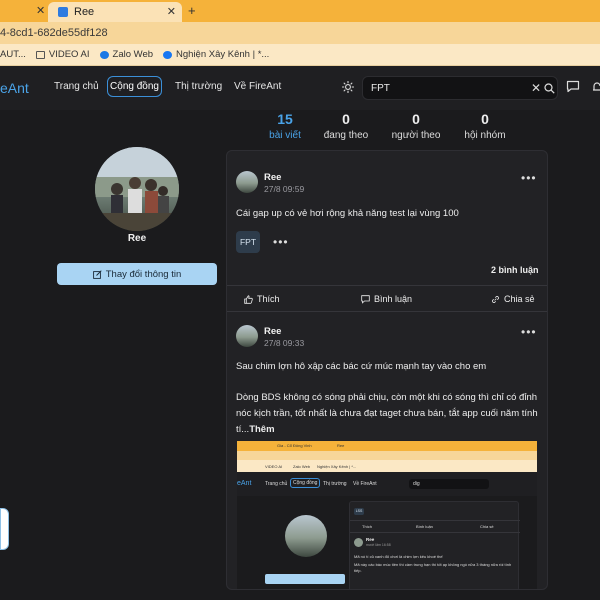 This screenshot has width=600, height=600. What do you see at coordinates (348, 87) in the screenshot?
I see `theme-toggle-icon` at bounding box center [348, 87].